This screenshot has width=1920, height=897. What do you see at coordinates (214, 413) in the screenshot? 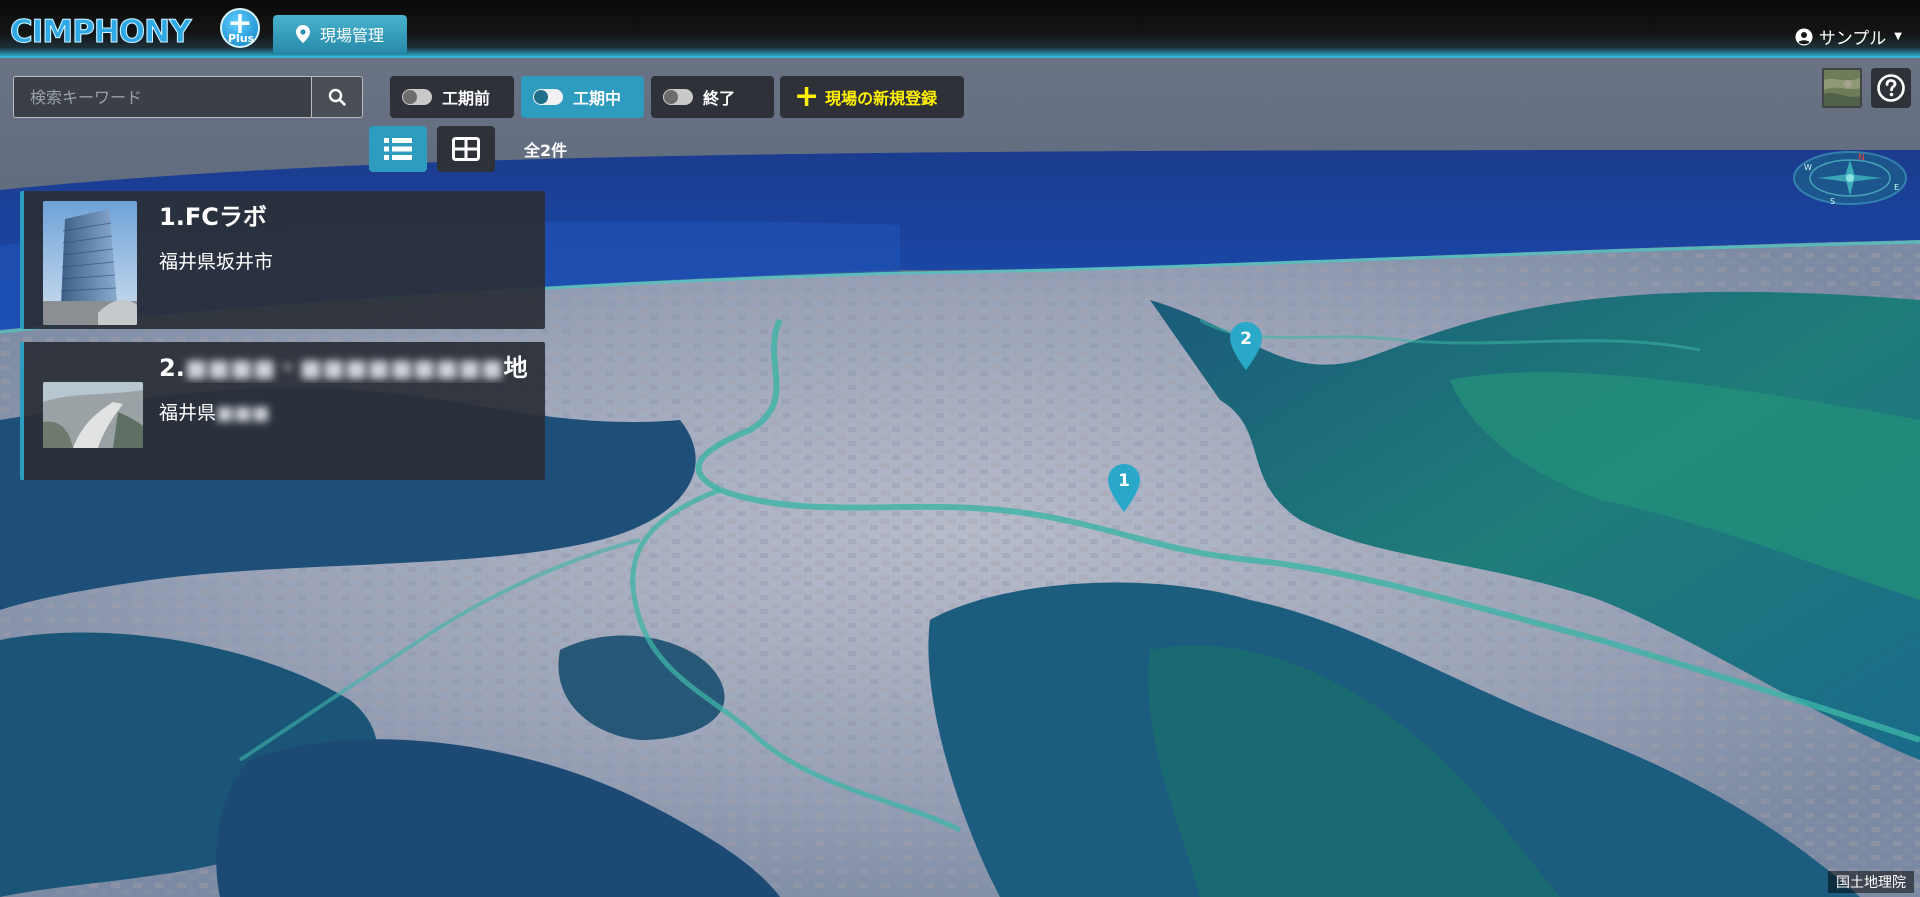
I see `site-address: 福井県■■■` at bounding box center [214, 413].